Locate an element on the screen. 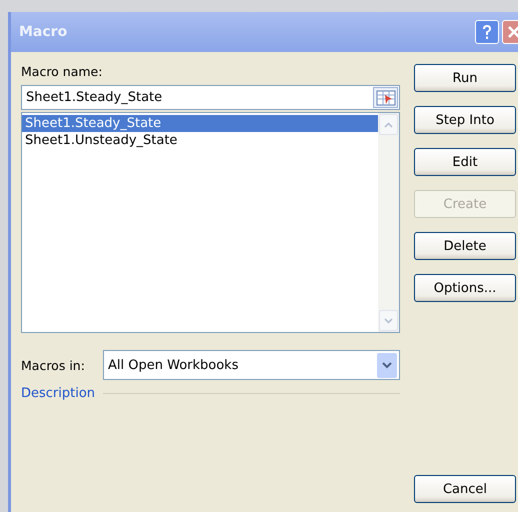 Image resolution: width=518 pixels, height=512 pixels. macro-action-button: Run is located at coordinates (465, 78).